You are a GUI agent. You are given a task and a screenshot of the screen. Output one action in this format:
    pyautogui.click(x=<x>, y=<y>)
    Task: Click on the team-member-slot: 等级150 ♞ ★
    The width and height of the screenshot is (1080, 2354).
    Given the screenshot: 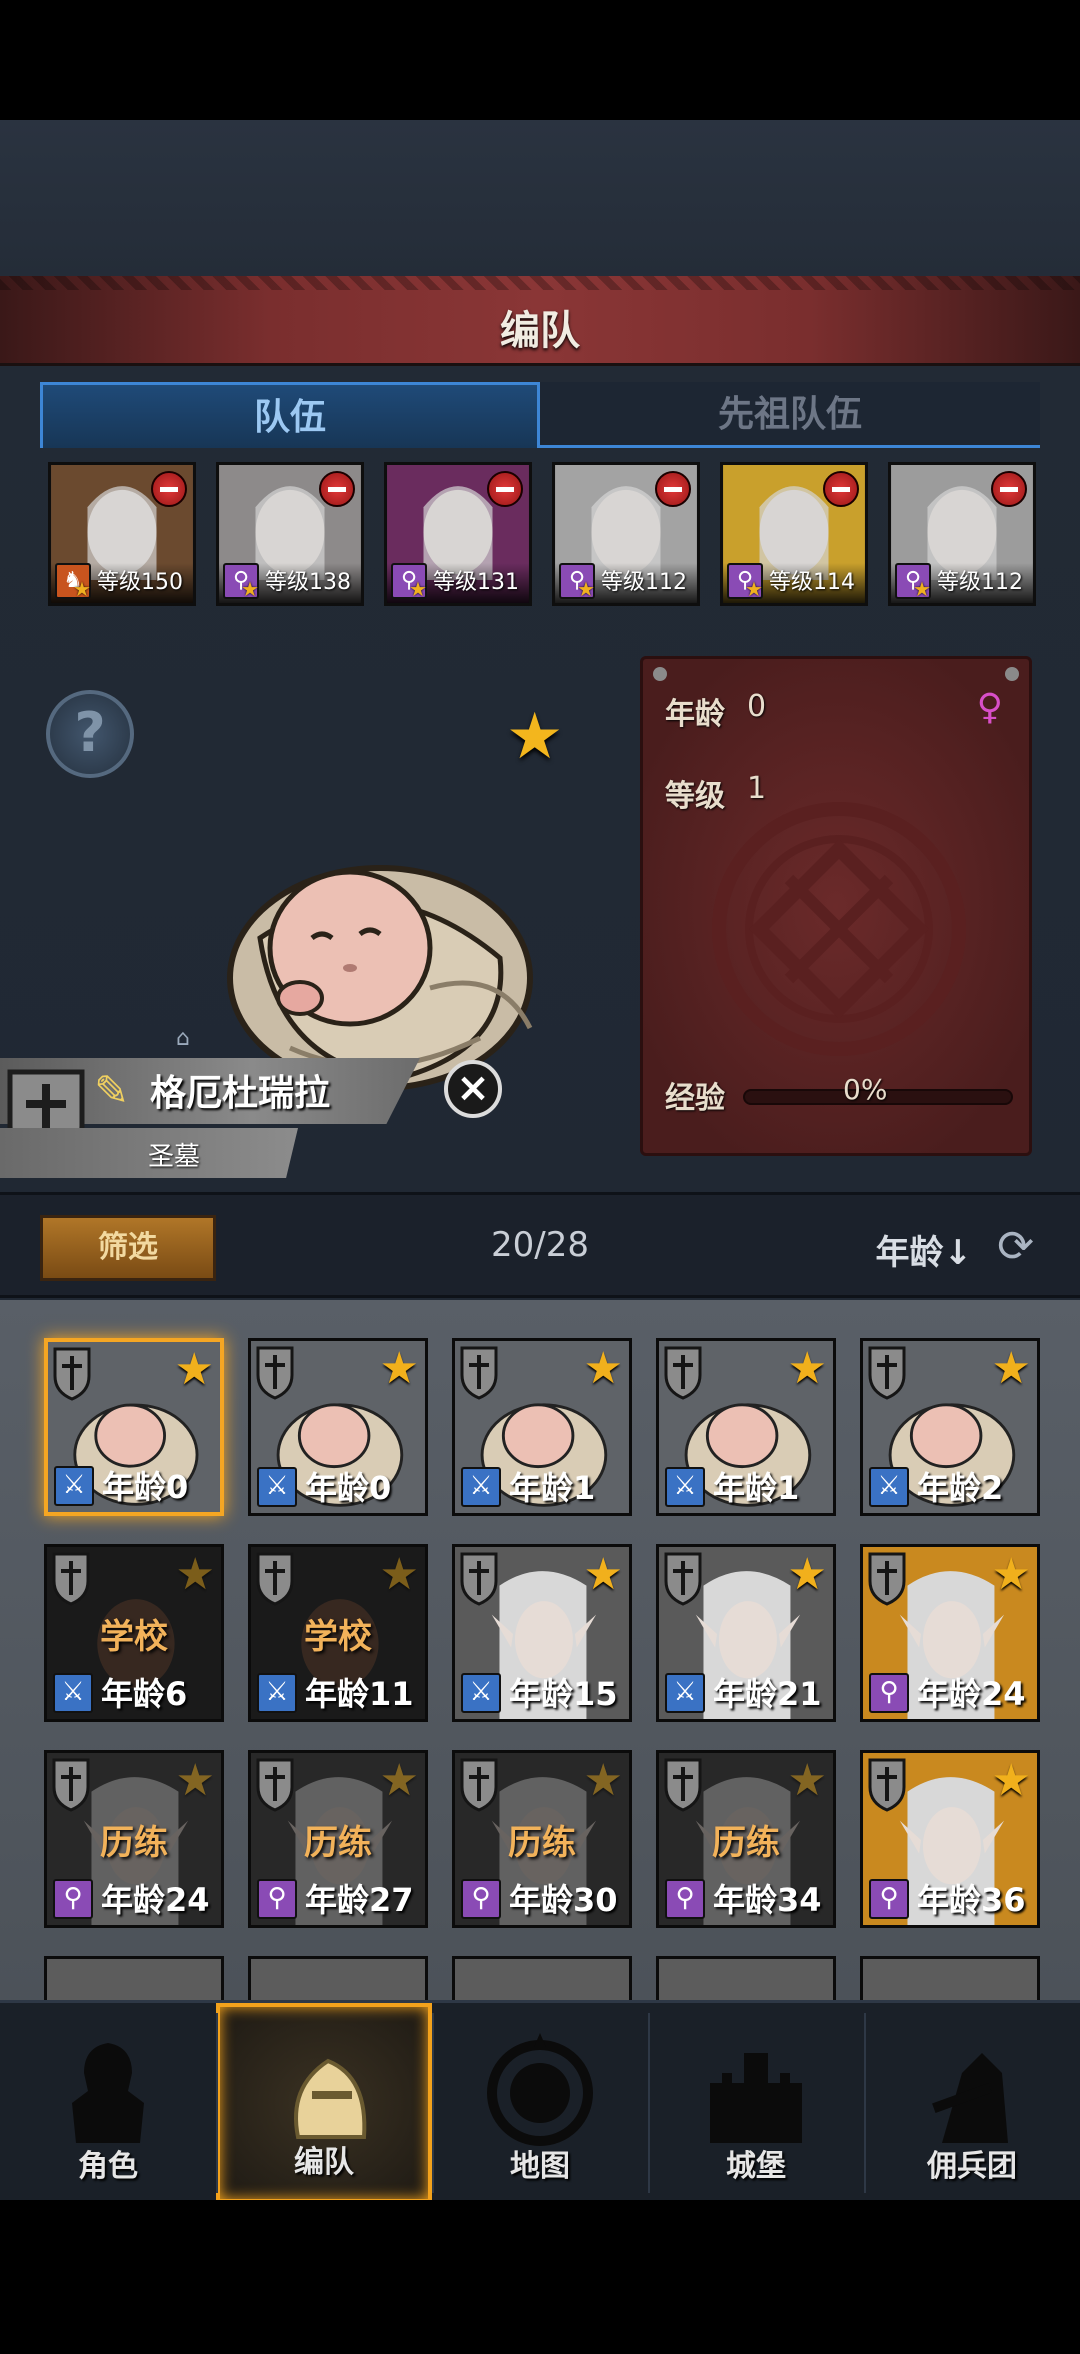 What is the action you would take?
    pyautogui.click(x=122, y=534)
    